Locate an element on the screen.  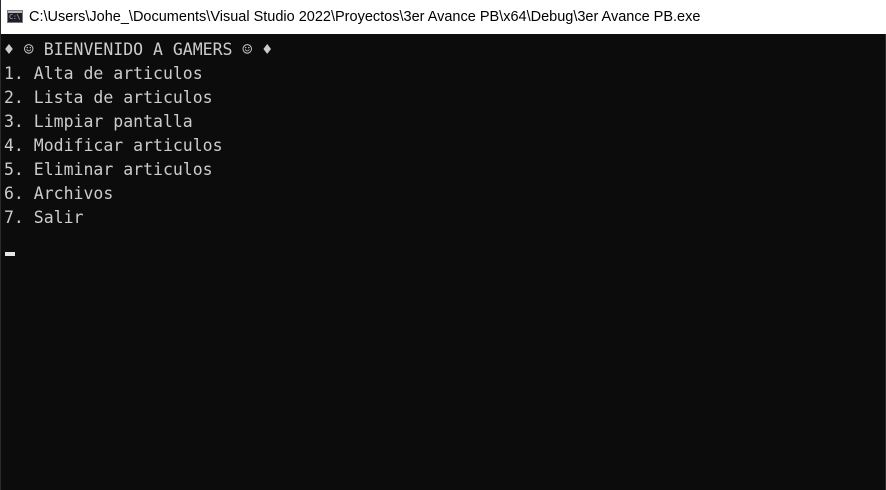
menu-option-2: 2. Lista de articulos is located at coordinates (108, 97).